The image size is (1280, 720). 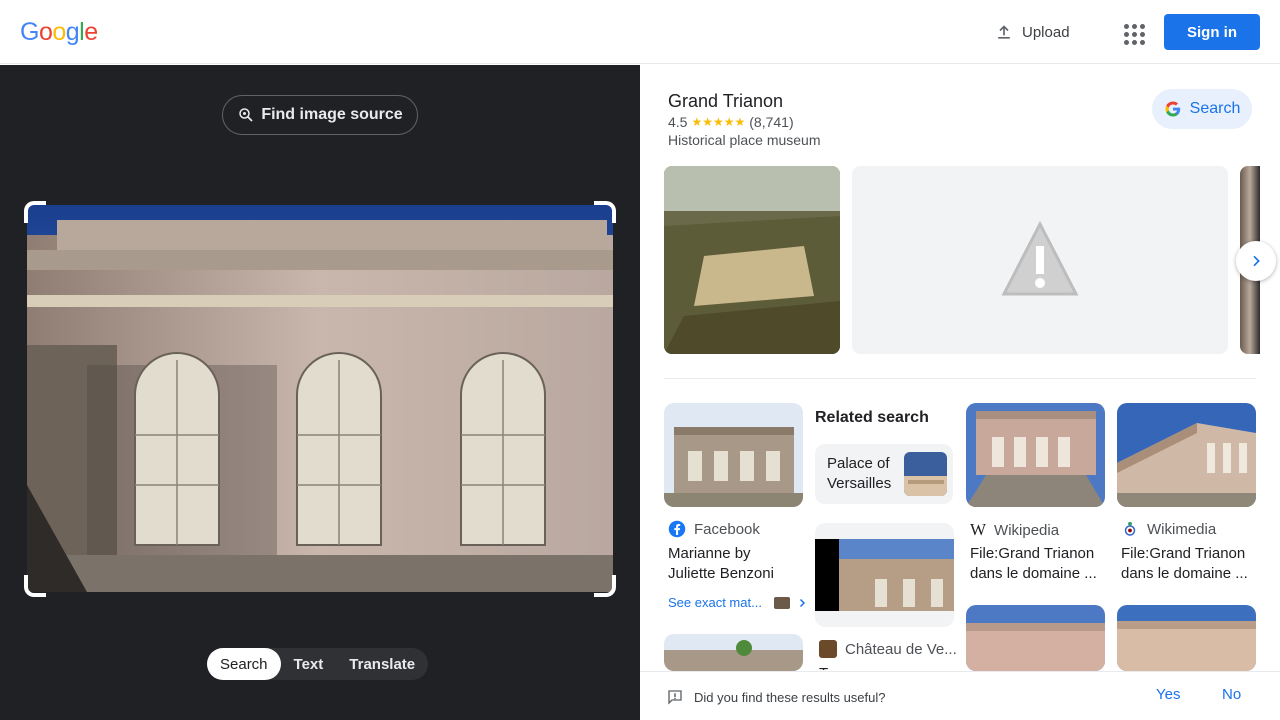 I want to click on google-g-icon, so click(x=1172, y=109).